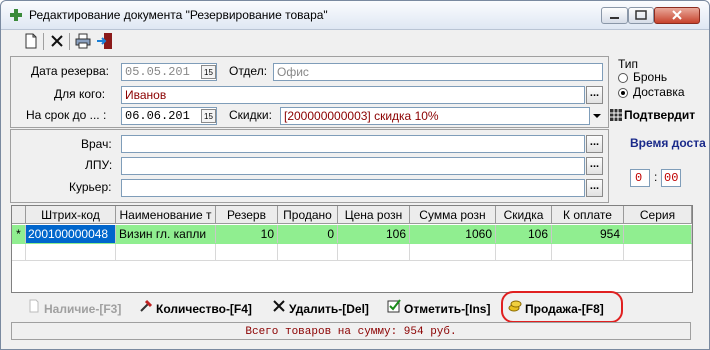  I want to click on type-label: Тип, so click(628, 64).